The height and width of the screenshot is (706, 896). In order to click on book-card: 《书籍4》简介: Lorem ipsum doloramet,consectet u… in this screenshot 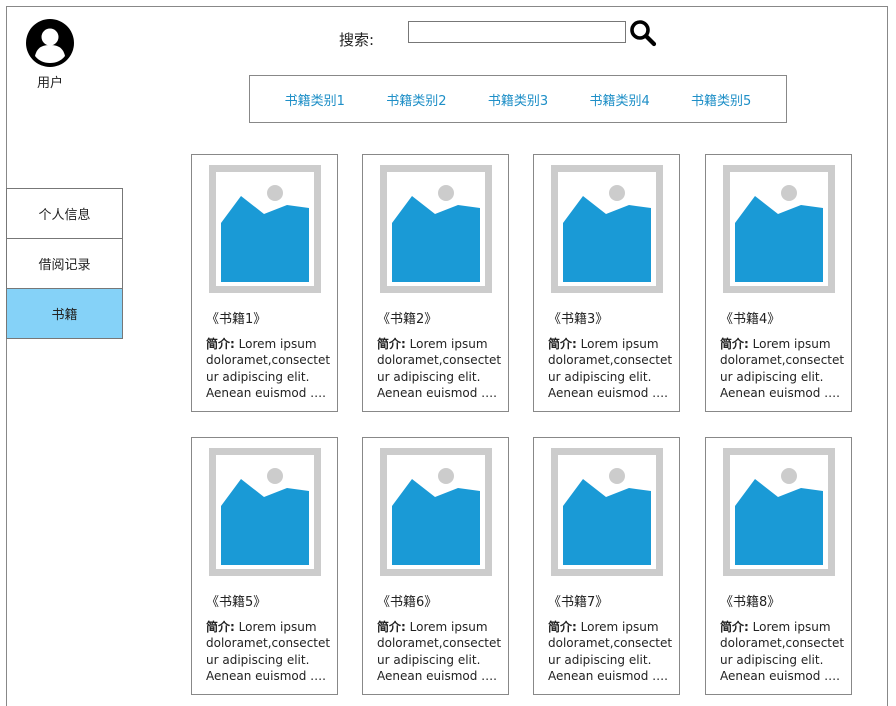, I will do `click(778, 283)`.